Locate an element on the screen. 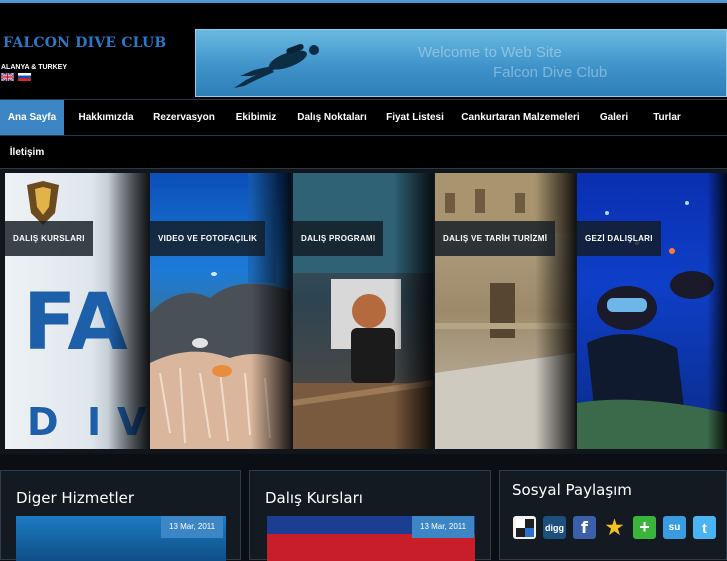  panel-label: DALIŞ PROGRAMI is located at coordinates (338, 238).